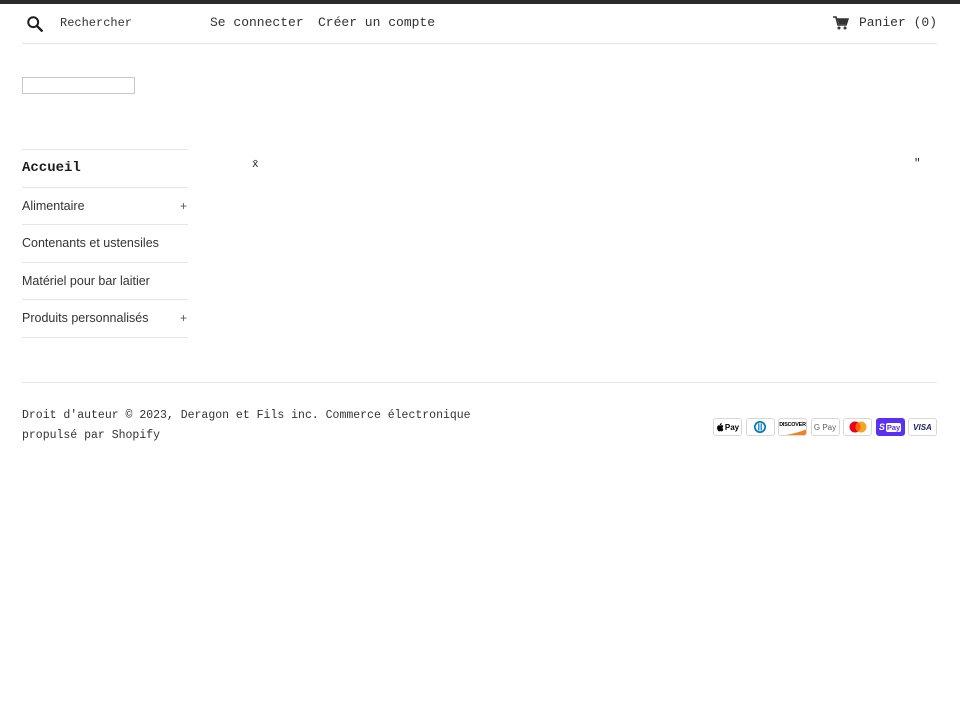  I want to click on google-pay-icon: G Pay, so click(825, 427).